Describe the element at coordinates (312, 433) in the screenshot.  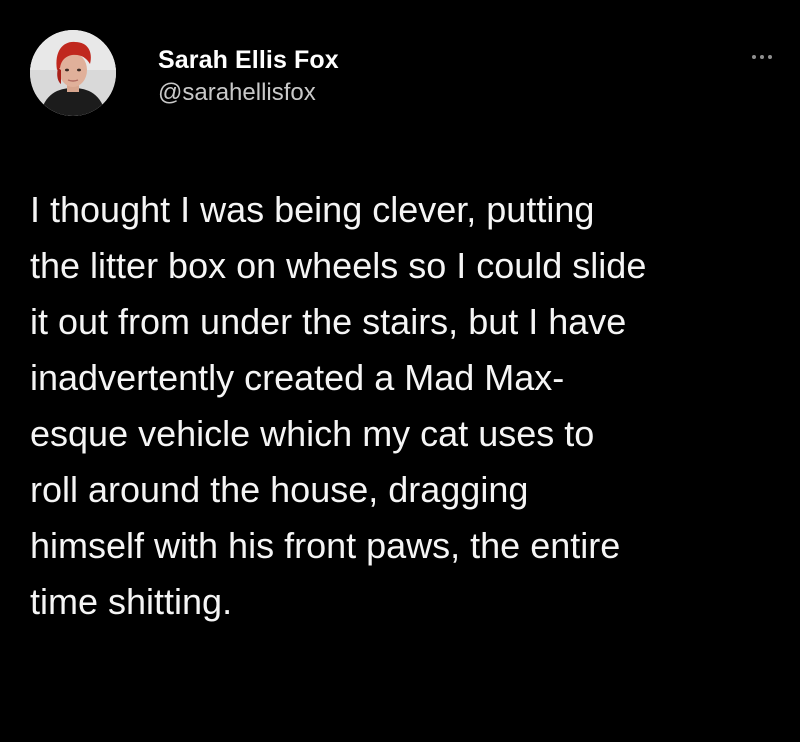
I see `tweet-text-line: esque vehicle which my cat uses to` at that location.